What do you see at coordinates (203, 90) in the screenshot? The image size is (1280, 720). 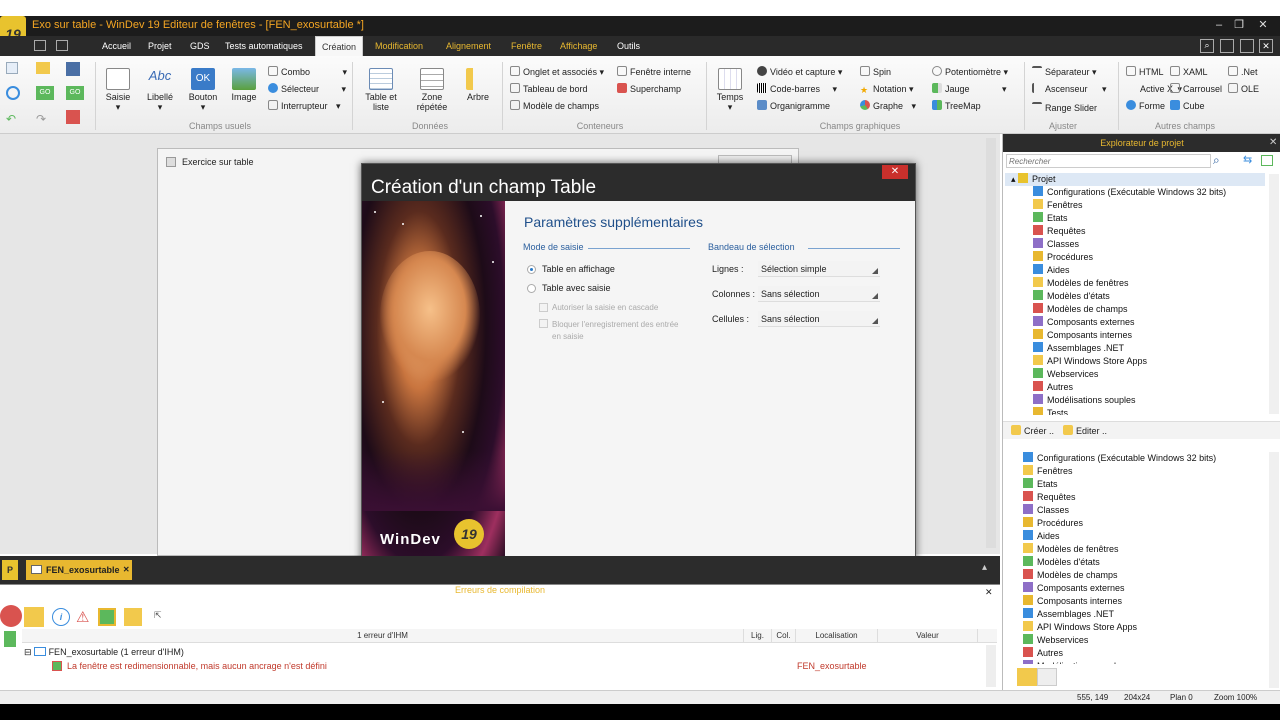 I see `bouton-button: OK Bouton ▾` at bounding box center [203, 90].